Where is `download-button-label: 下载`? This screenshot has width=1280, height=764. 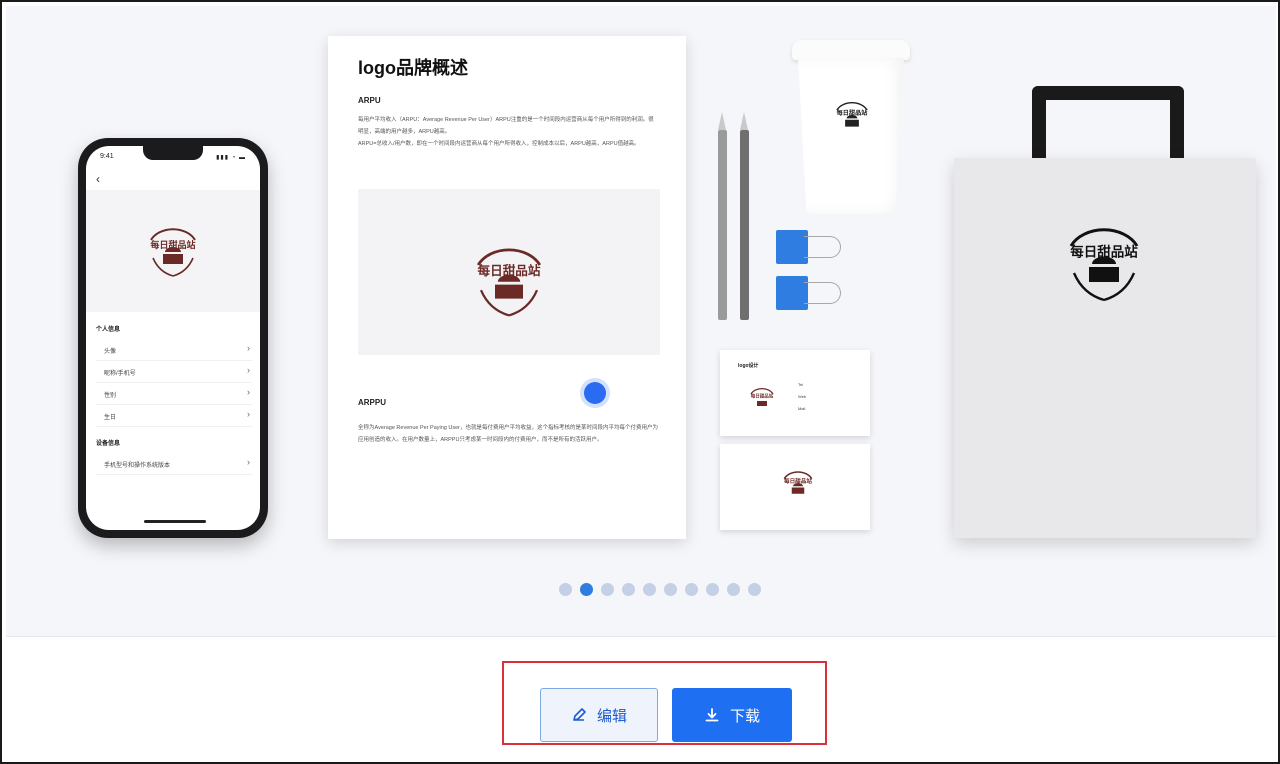
download-button-label: 下载 is located at coordinates (744, 716).